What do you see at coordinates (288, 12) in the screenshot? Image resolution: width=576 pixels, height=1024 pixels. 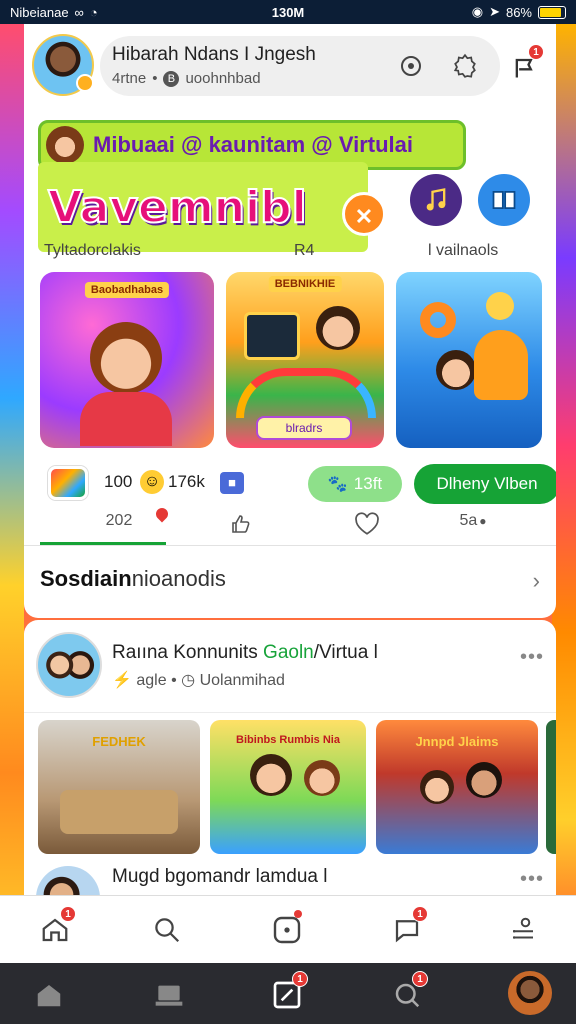 I see `clock: 130M` at bounding box center [288, 12].